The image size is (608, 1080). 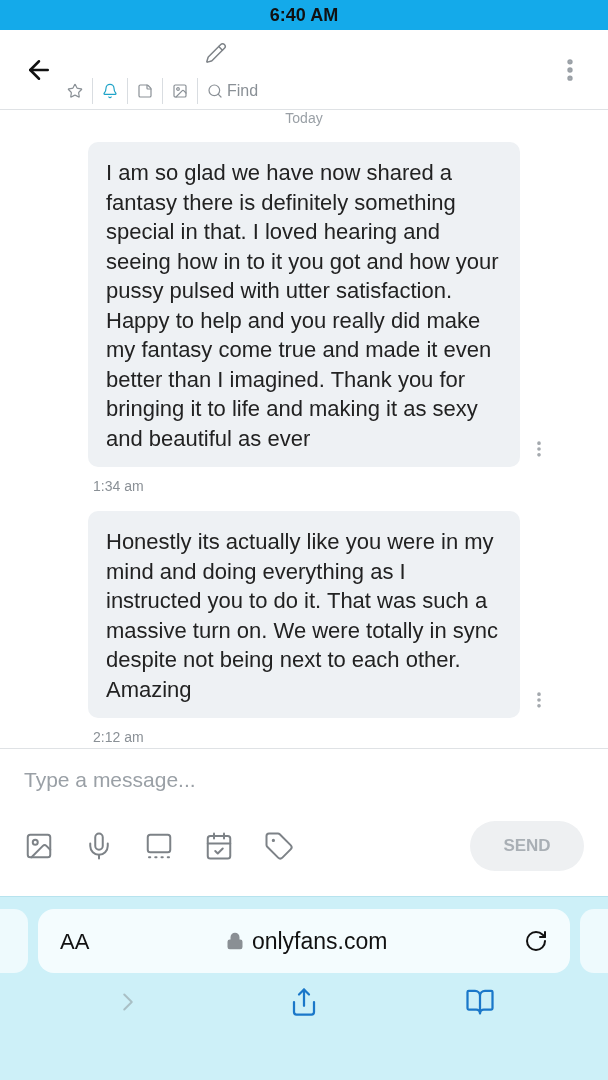 I want to click on bell-icon, so click(x=110, y=91).